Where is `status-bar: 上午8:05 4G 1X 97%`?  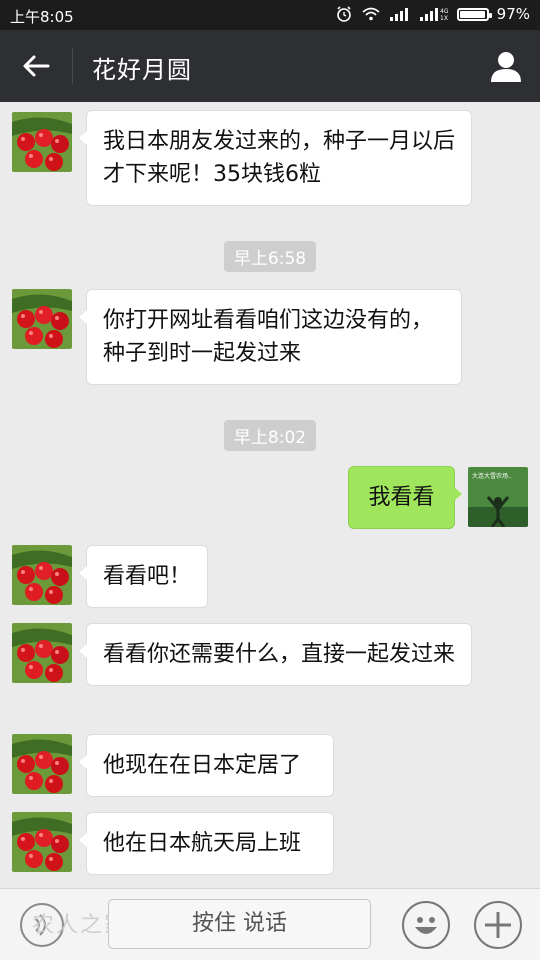 status-bar: 上午8:05 4G 1X 97% is located at coordinates (270, 15).